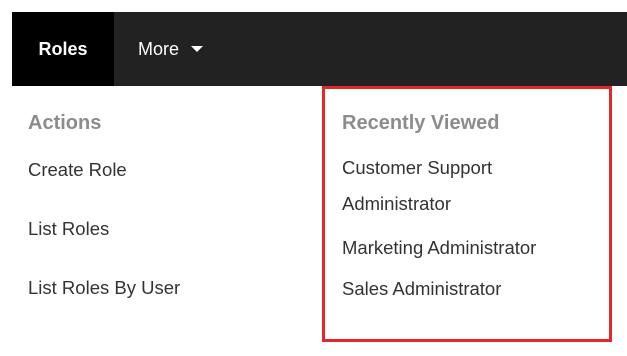  I want to click on recently-viewed-heading: Recently Viewed, so click(421, 123).